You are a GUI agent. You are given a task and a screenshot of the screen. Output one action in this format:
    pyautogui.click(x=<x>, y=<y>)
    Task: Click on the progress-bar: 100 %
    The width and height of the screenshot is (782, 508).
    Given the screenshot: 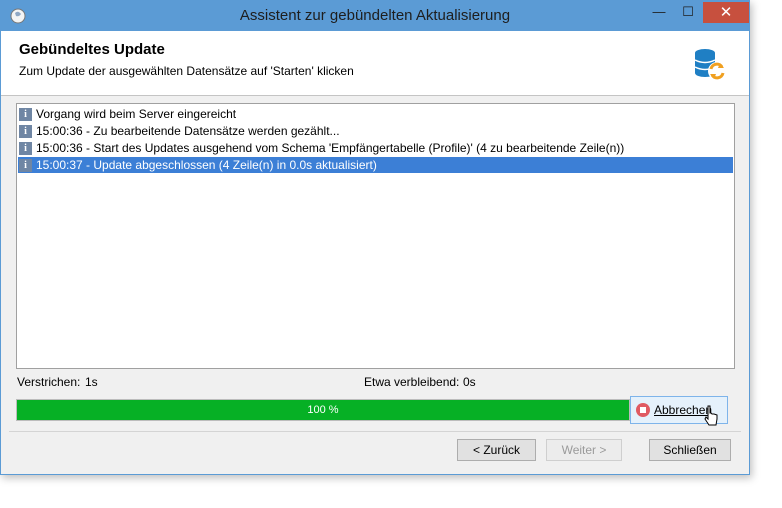 What is the action you would take?
    pyautogui.click(x=323, y=410)
    